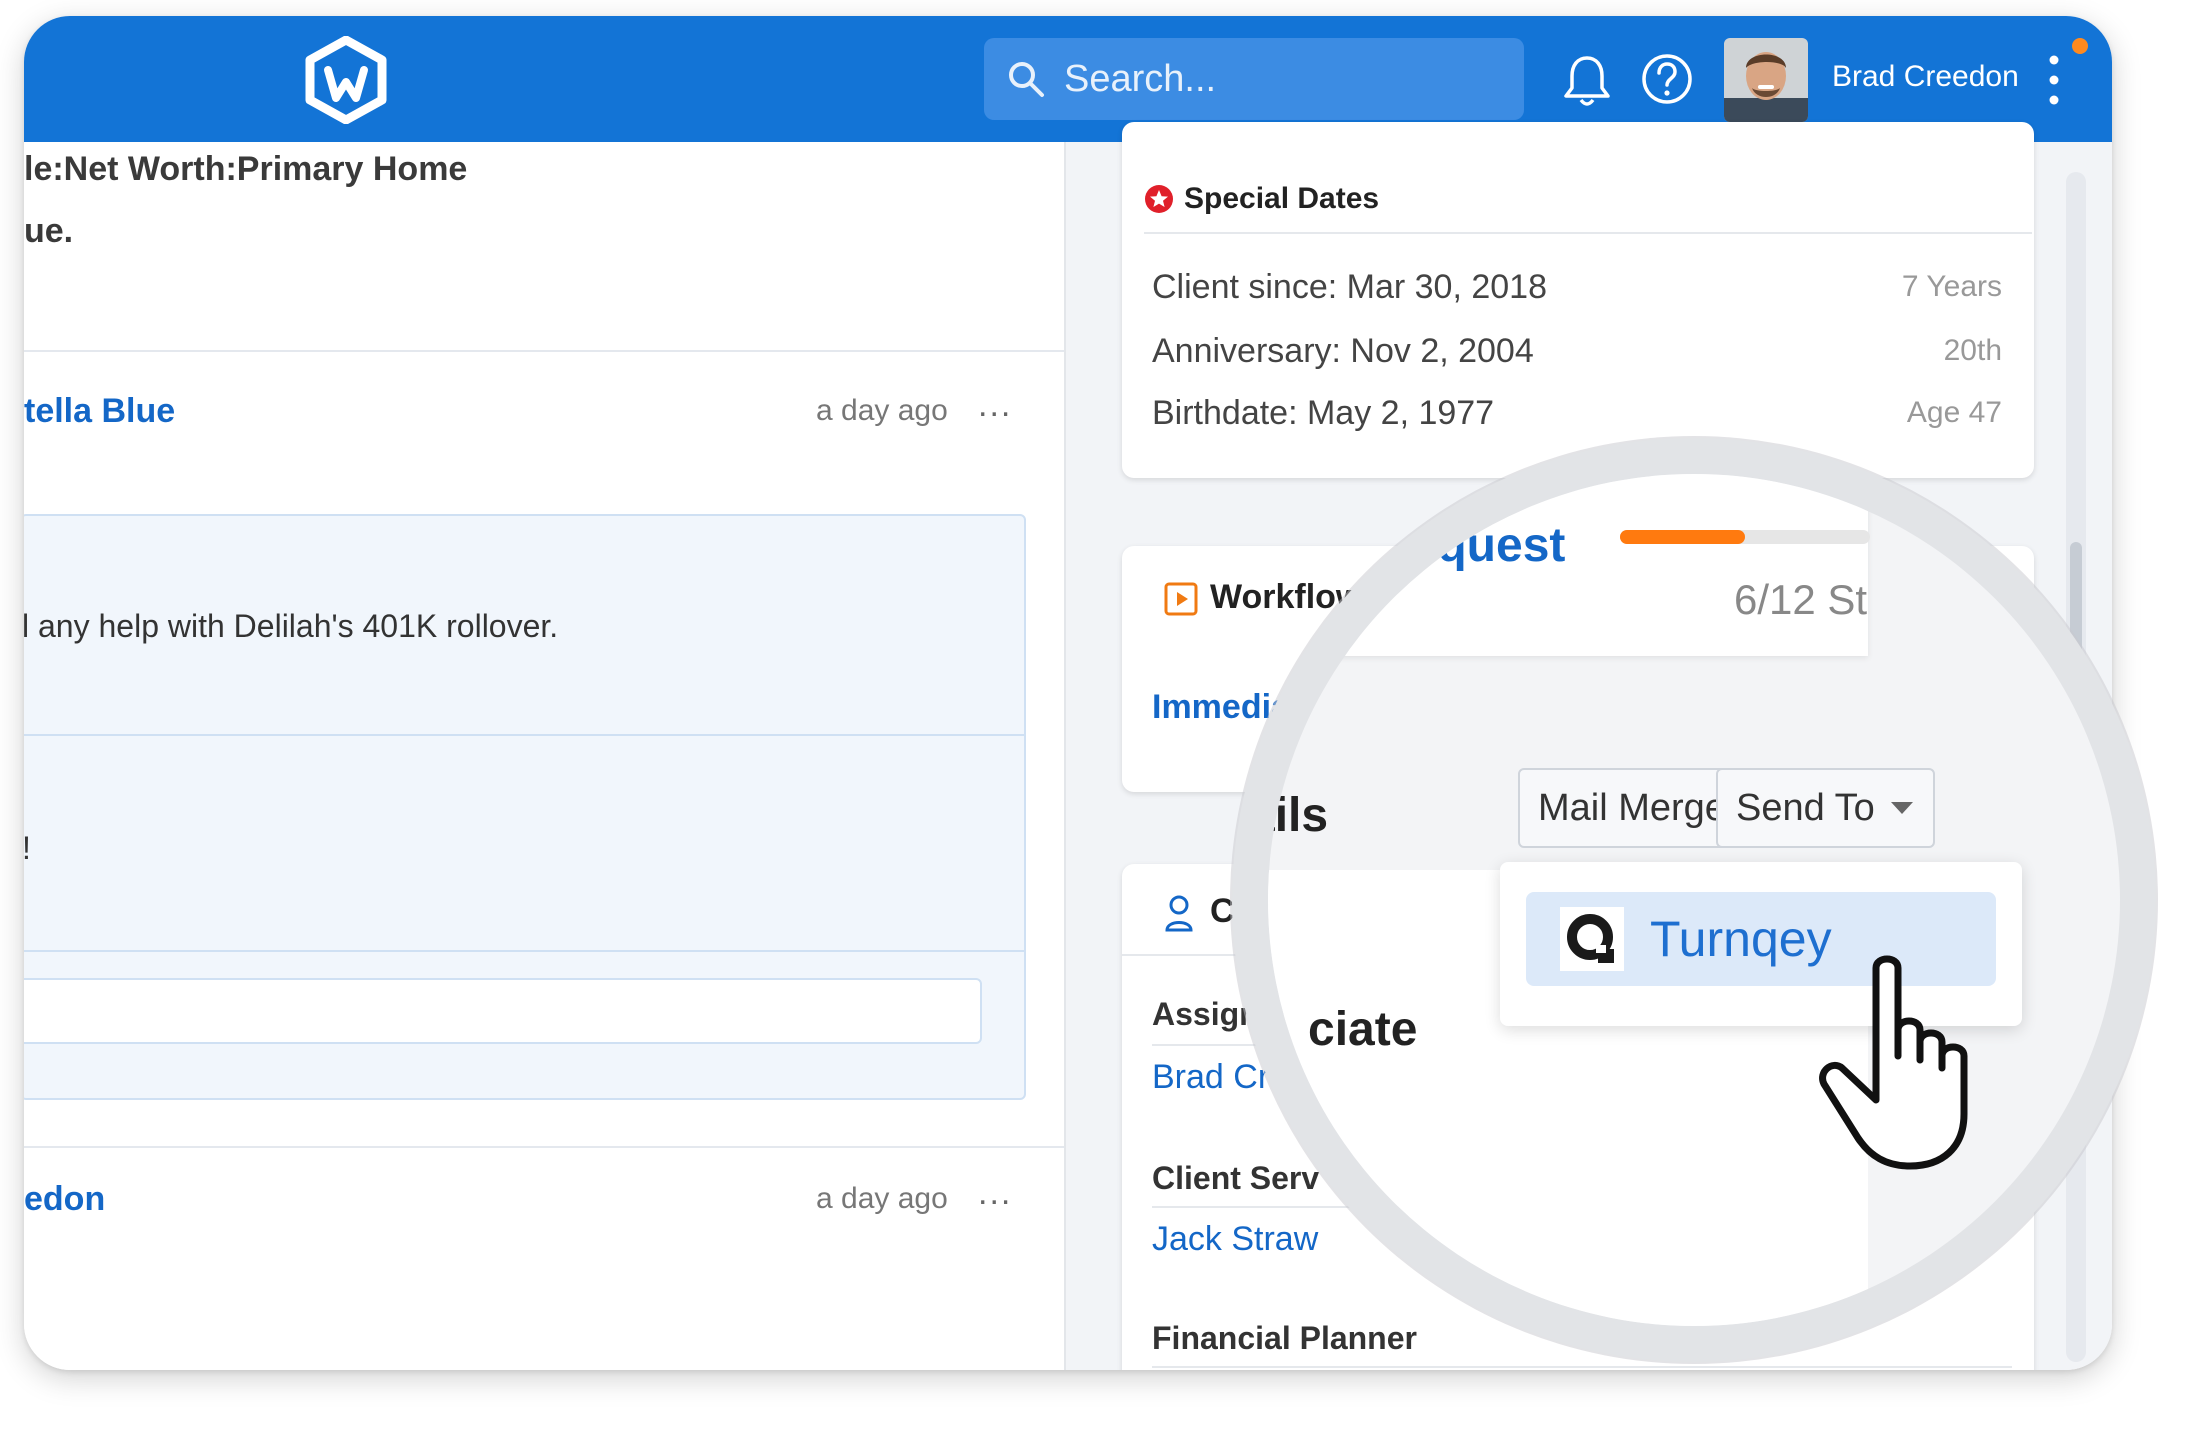  I want to click on feed-path-text-2: ue., so click(49, 231).